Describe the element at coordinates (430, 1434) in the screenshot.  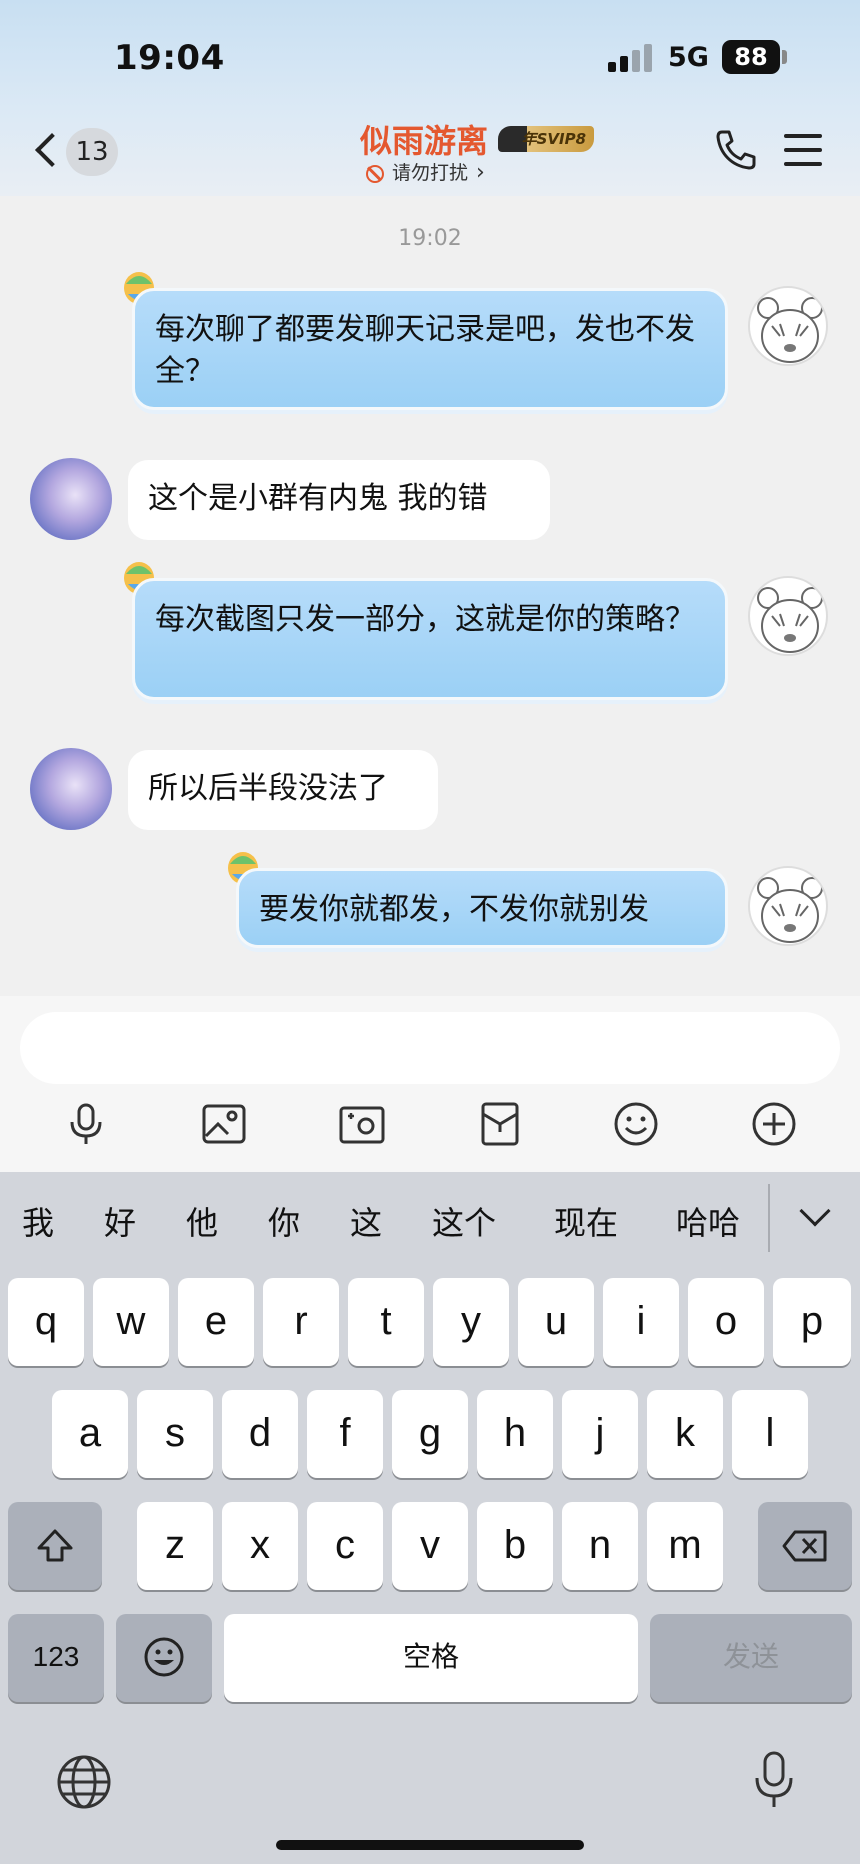
I see `key-g: g` at that location.